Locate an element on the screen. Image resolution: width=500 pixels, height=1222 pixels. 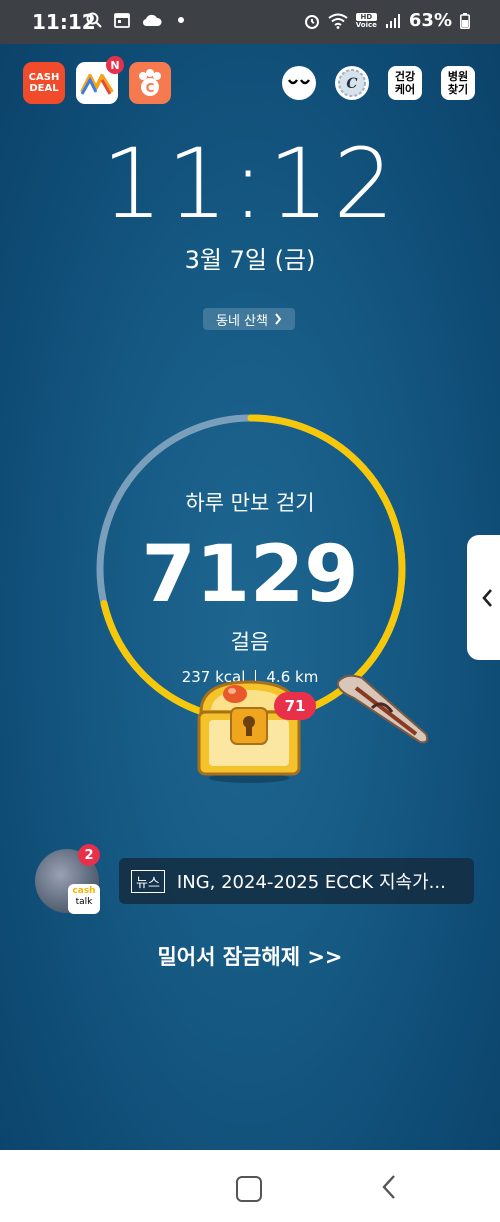
signal-icon is located at coordinates (392, 20).